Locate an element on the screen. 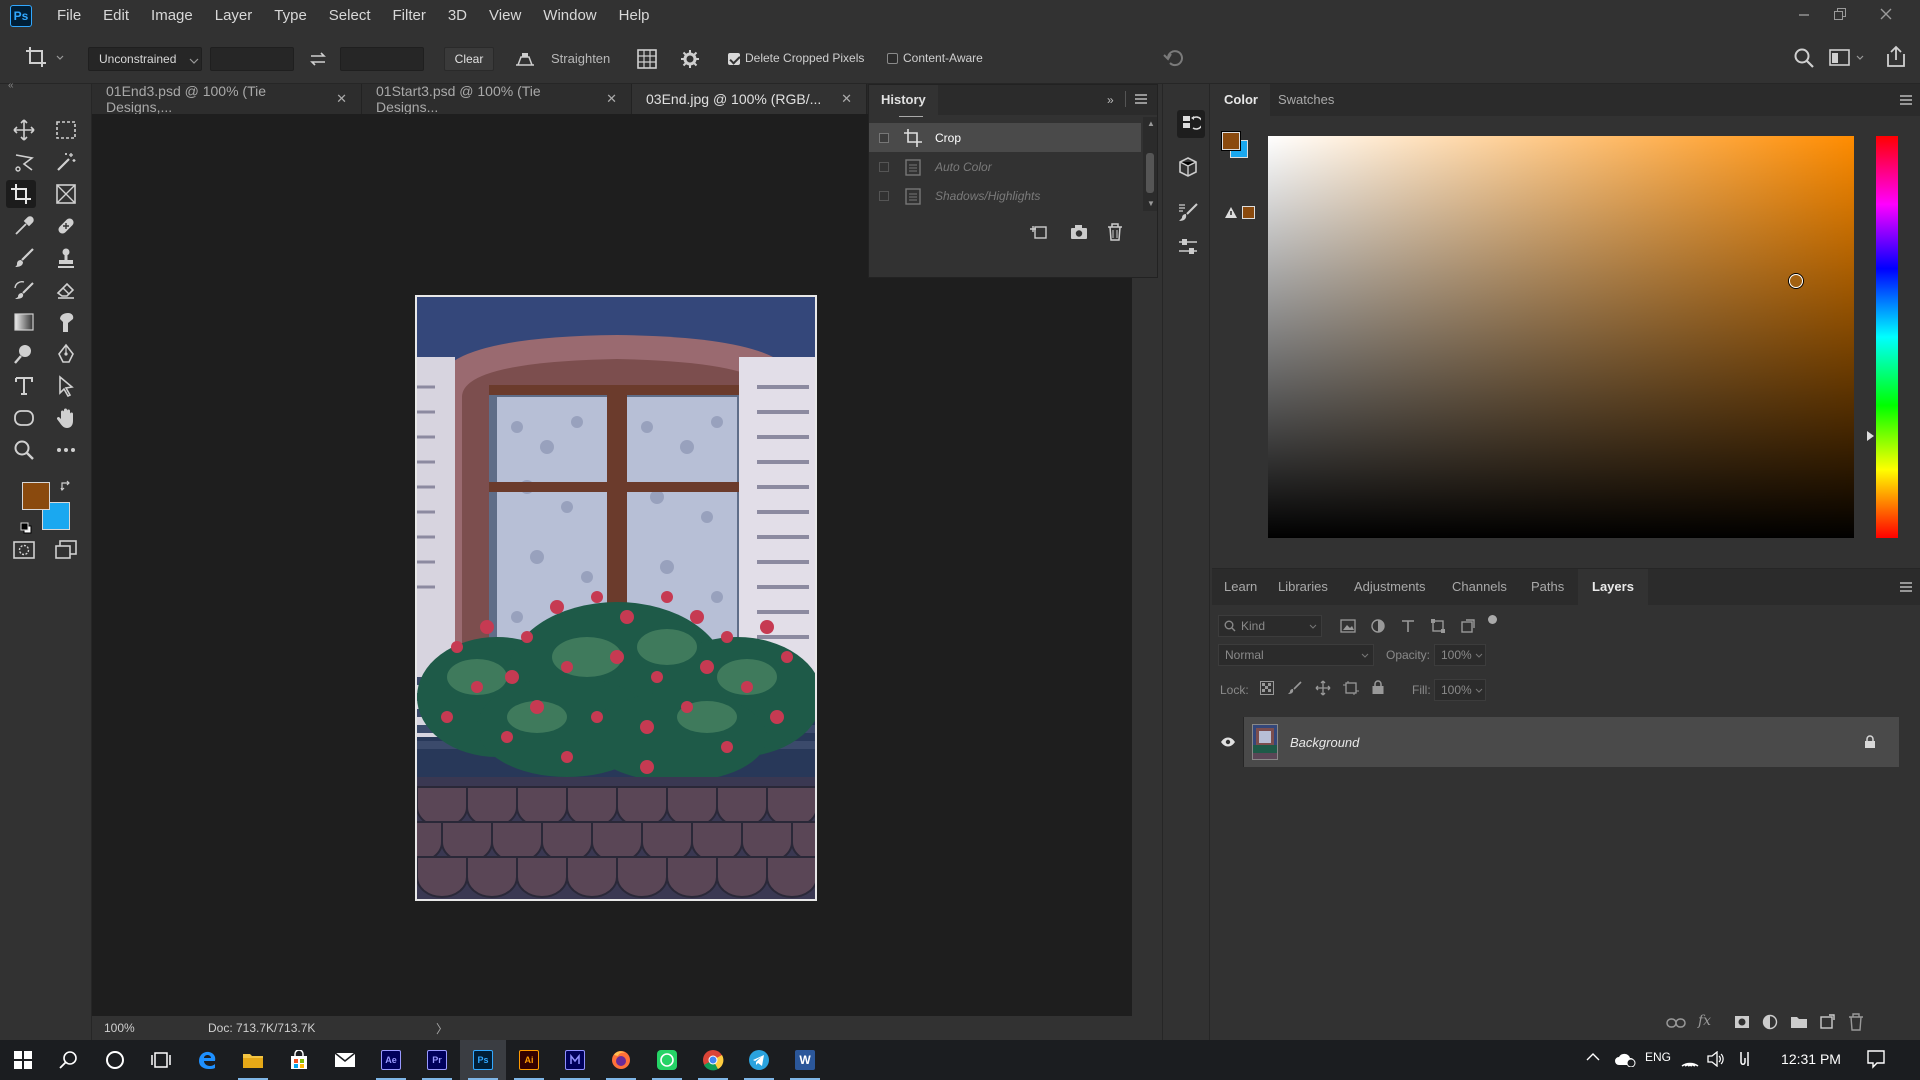 Image resolution: width=1920 pixels, height=1080 pixels. taskbar-app-edge is located at coordinates (207, 1060).